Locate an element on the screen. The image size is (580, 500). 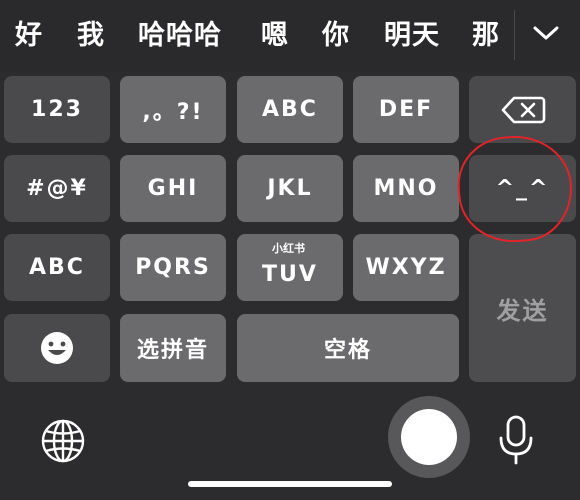
key-label: #@¥ is located at coordinates (57, 188).